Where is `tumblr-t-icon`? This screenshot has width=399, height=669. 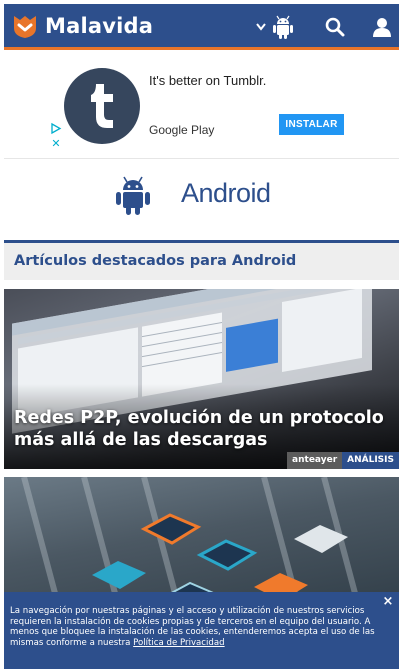
tumblr-t-icon is located at coordinates (102, 106).